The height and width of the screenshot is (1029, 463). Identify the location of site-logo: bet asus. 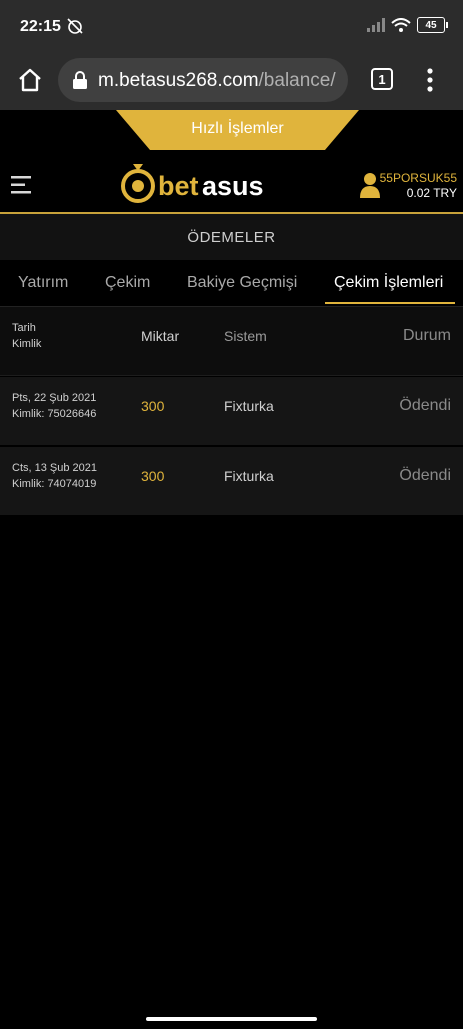
(199, 184).